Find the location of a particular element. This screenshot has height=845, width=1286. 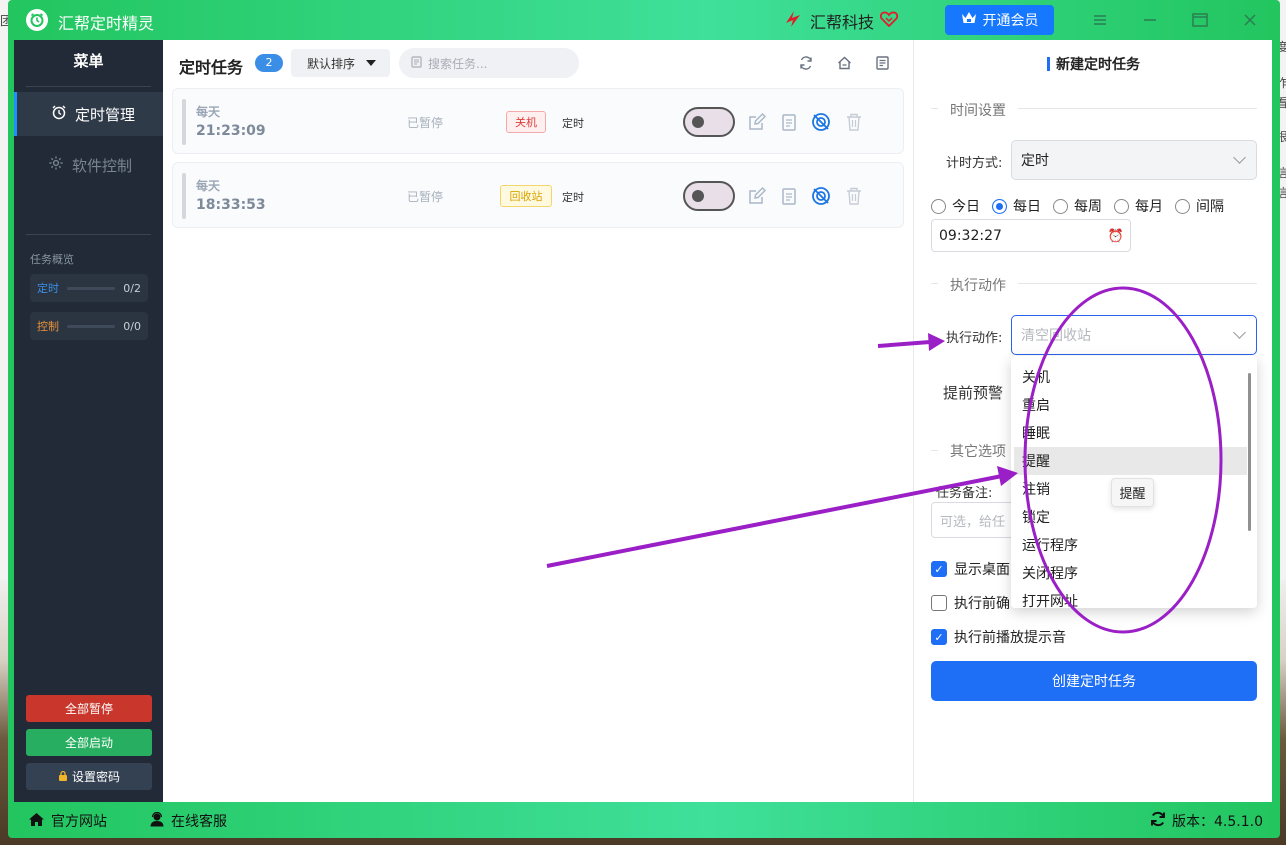

overview-timer-progress is located at coordinates (91, 288).